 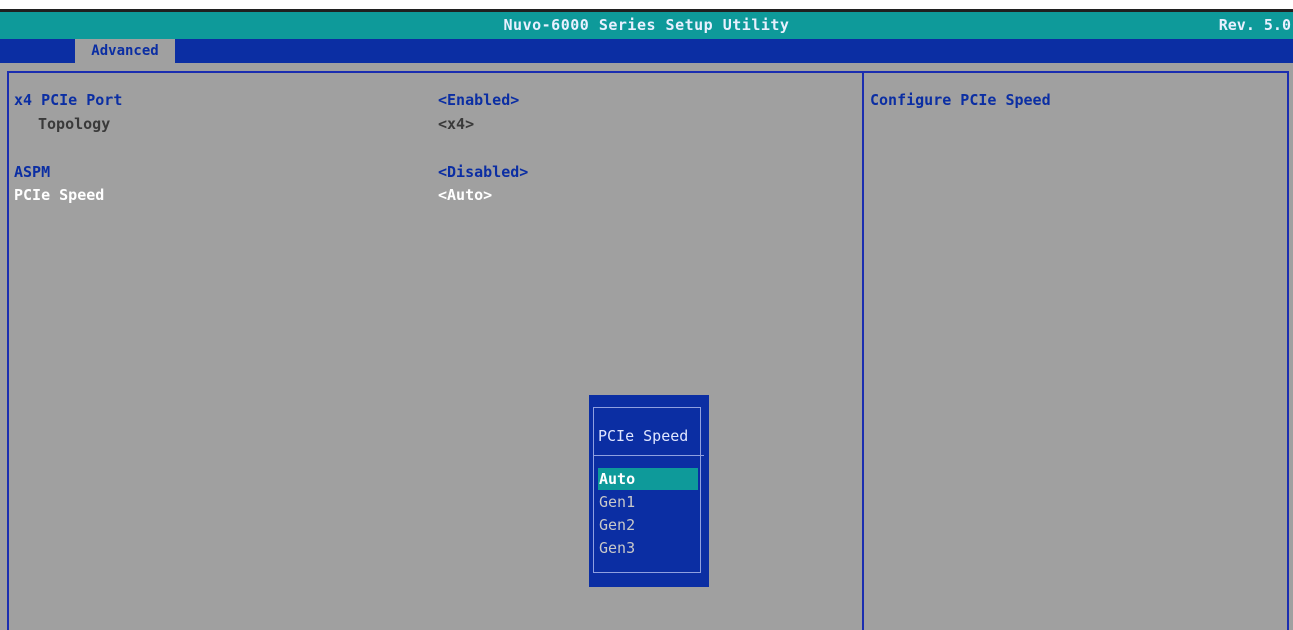 I want to click on setting-x4-pcie-port-label: x4 PCIe Port, so click(x=68, y=100).